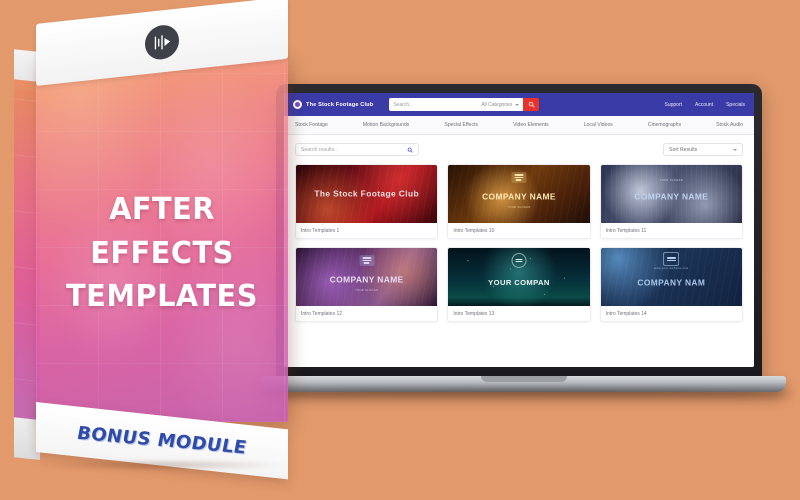 The width and height of the screenshot is (800, 500). What do you see at coordinates (664, 125) in the screenshot?
I see `nav-item-cinemographs: Cinemographs` at bounding box center [664, 125].